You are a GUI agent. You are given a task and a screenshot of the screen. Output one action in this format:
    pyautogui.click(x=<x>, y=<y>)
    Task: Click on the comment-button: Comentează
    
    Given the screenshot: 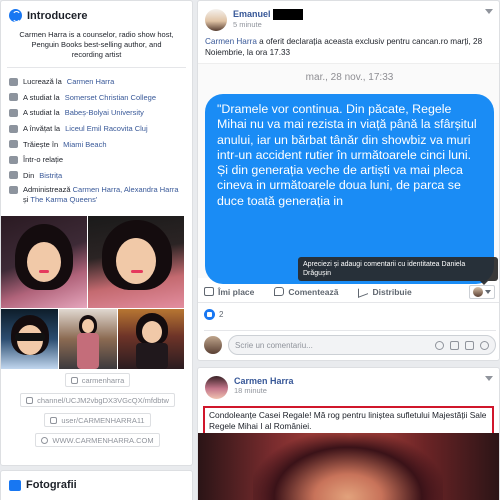 What is the action you would take?
    pyautogui.click(x=306, y=292)
    